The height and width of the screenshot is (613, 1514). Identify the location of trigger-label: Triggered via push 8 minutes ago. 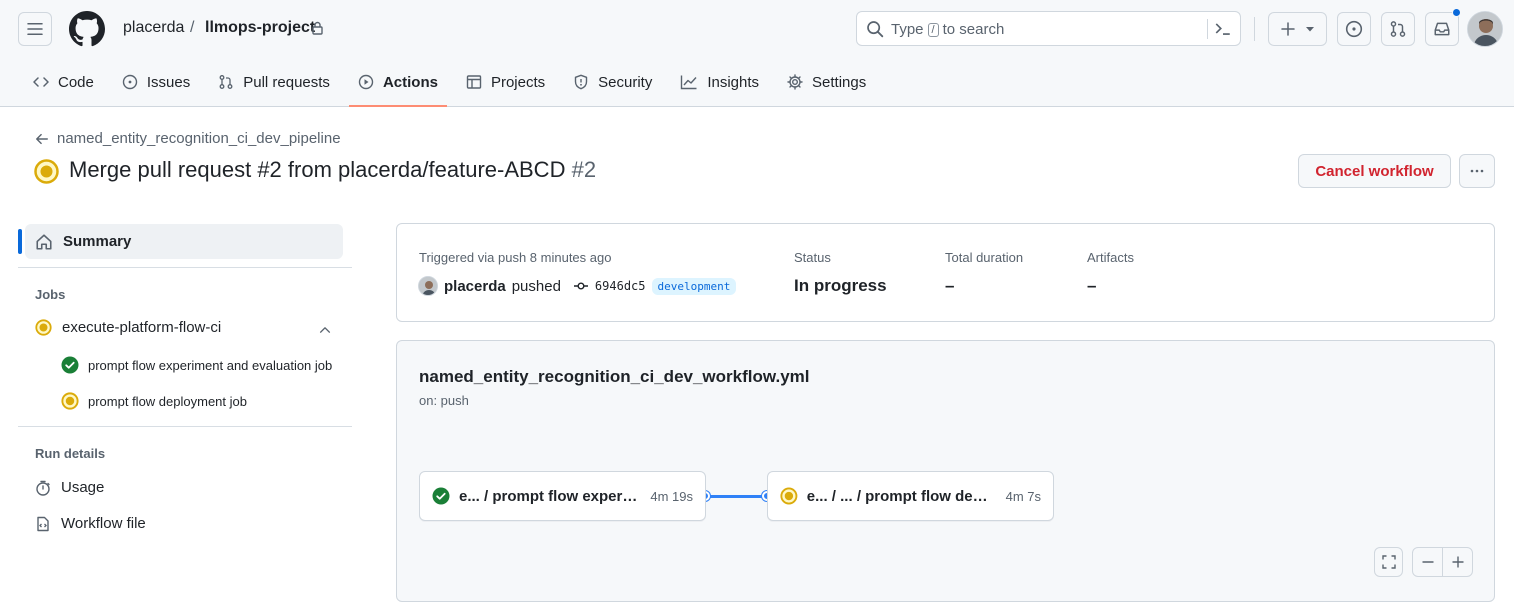
(515, 257).